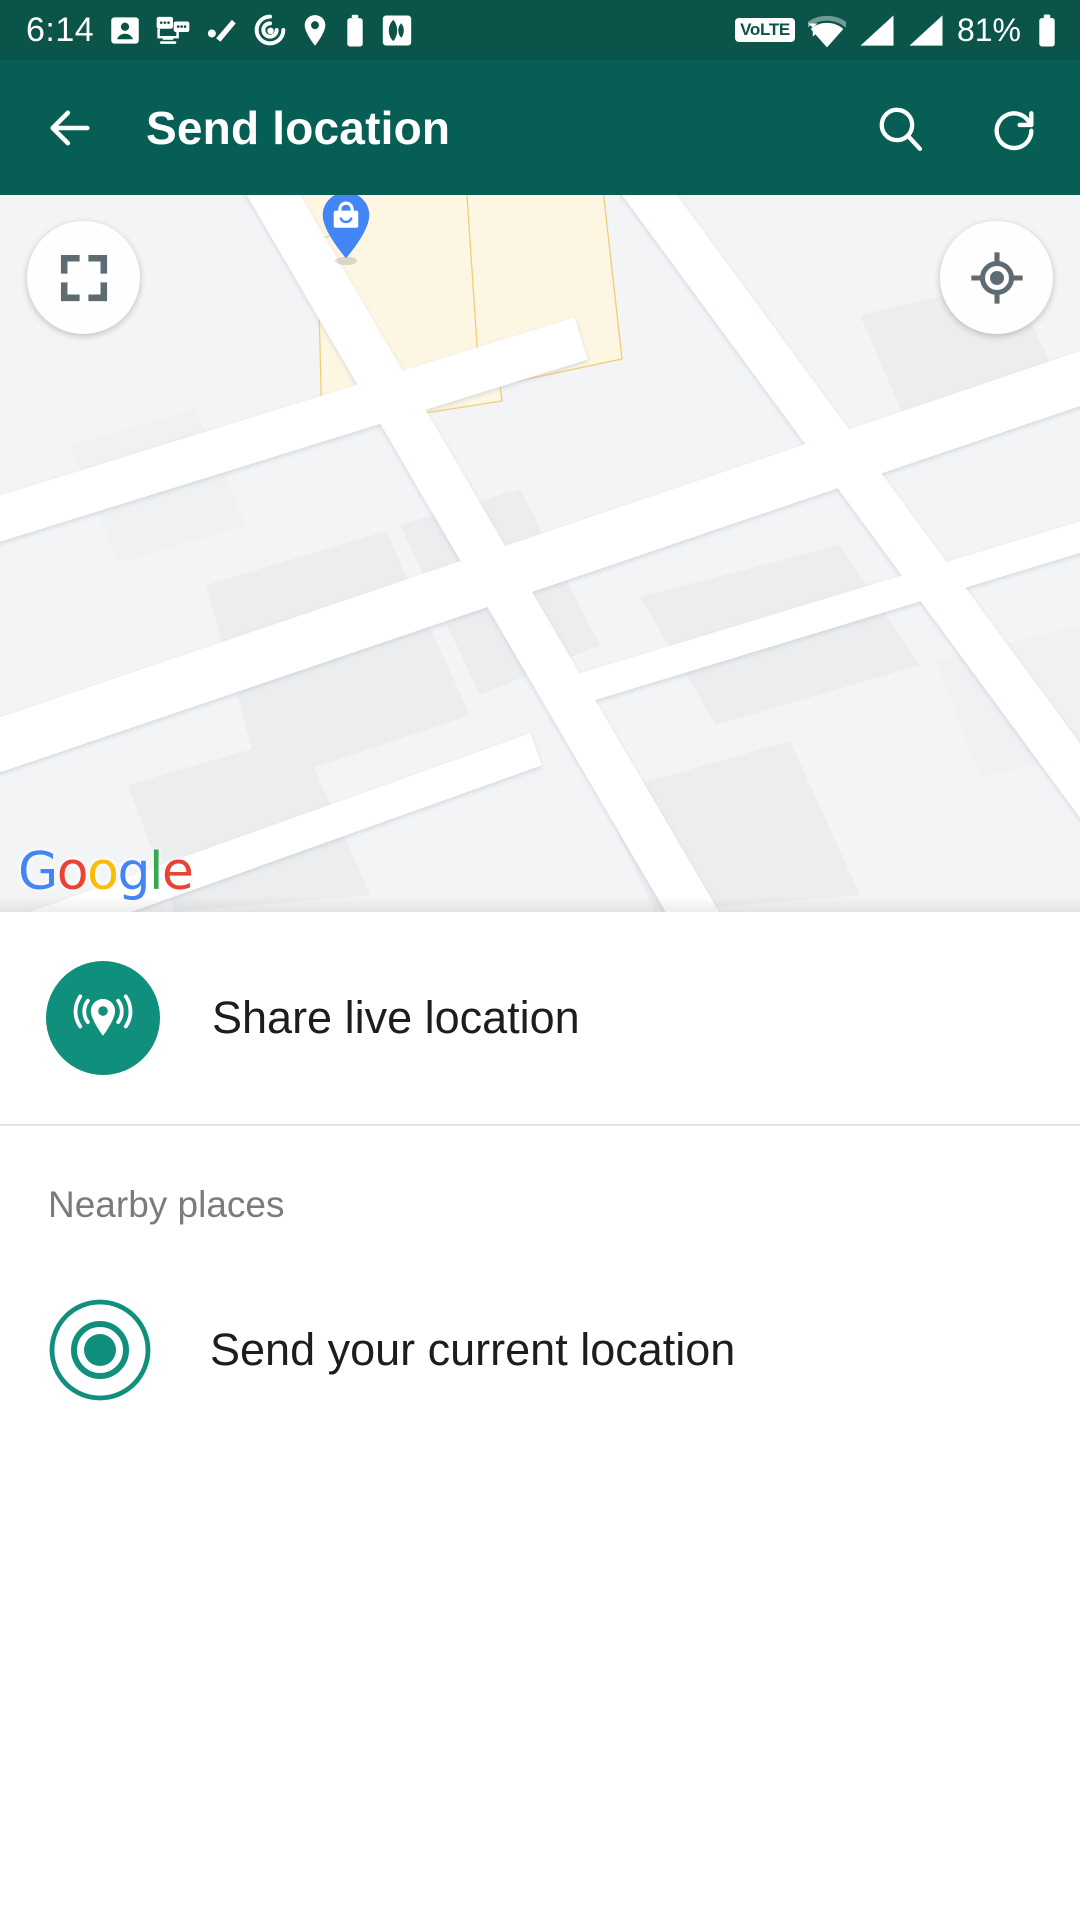 The width and height of the screenshot is (1080, 1920). I want to click on store-shopping-bag-pin, so click(346, 231).